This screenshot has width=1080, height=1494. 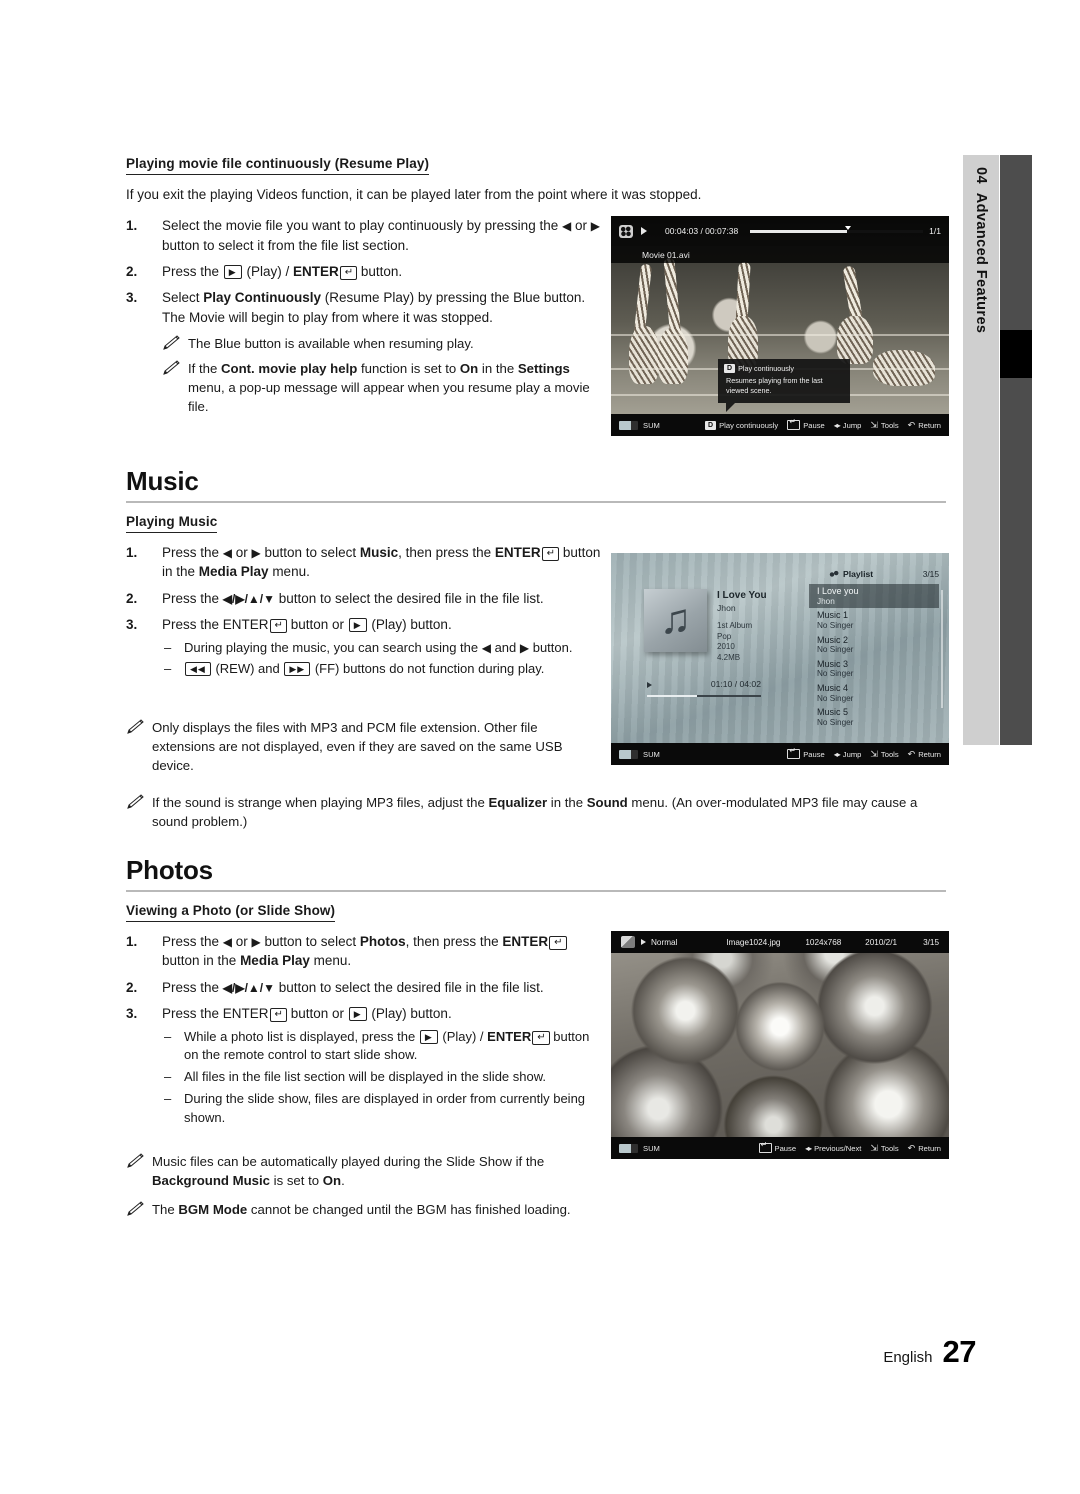 What do you see at coordinates (874, 753) in the screenshot?
I see `tools-icon: ⇲` at bounding box center [874, 753].